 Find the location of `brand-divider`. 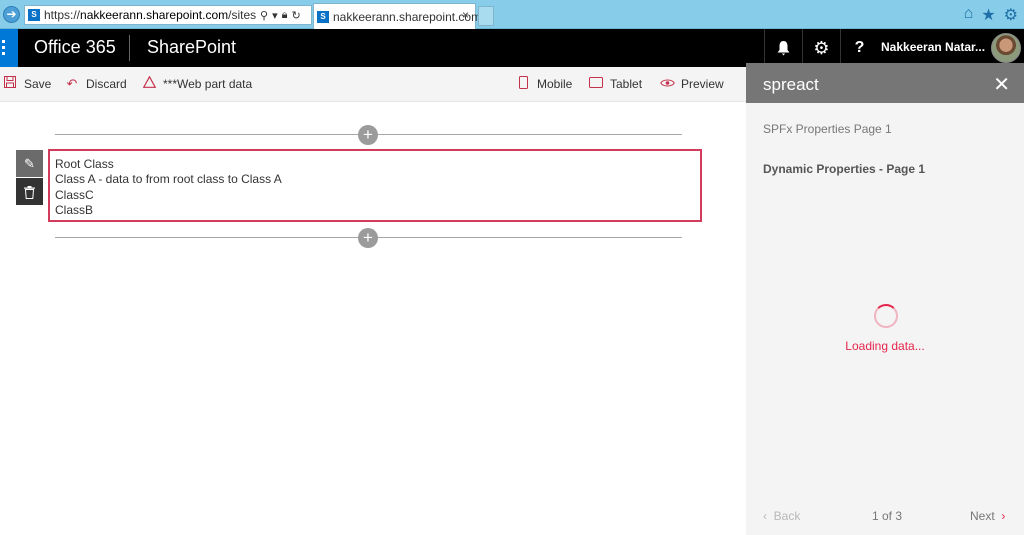

brand-divider is located at coordinates (129, 48).